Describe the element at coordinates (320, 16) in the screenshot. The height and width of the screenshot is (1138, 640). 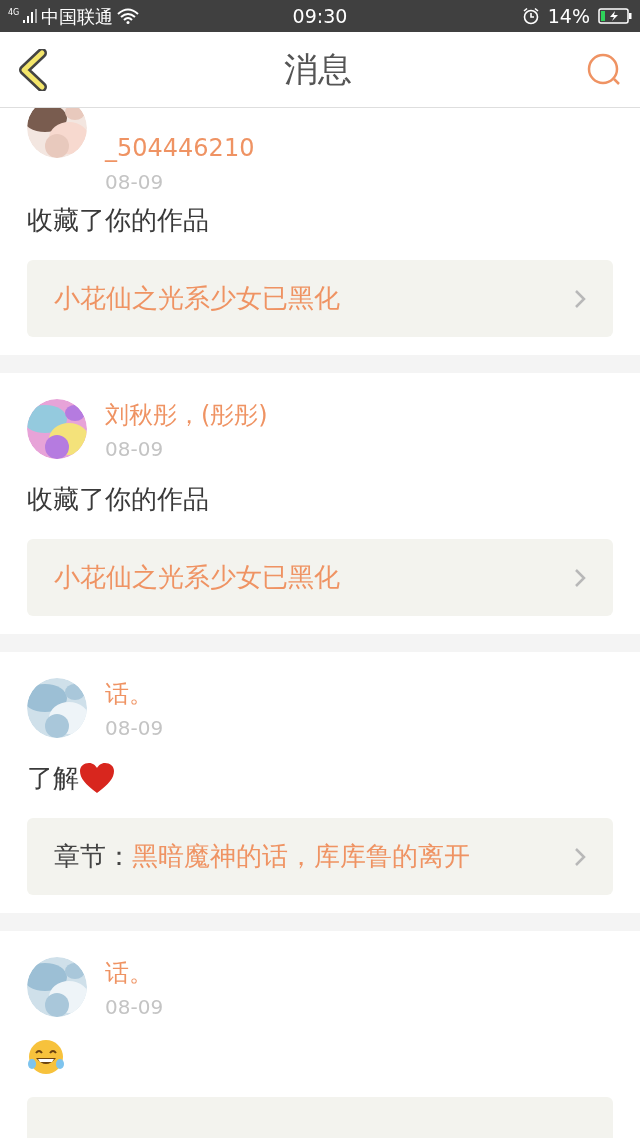
I see `clock-time: 09:30` at that location.